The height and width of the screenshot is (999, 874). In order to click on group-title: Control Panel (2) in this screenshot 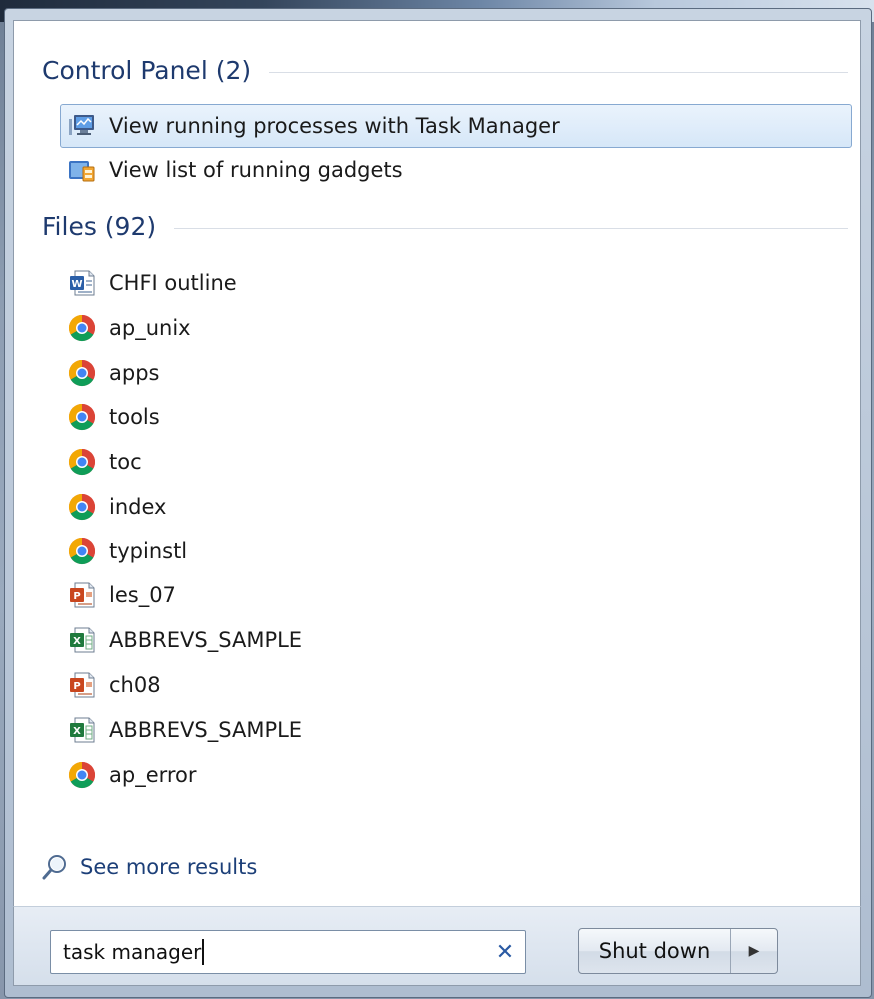, I will do `click(147, 70)`.